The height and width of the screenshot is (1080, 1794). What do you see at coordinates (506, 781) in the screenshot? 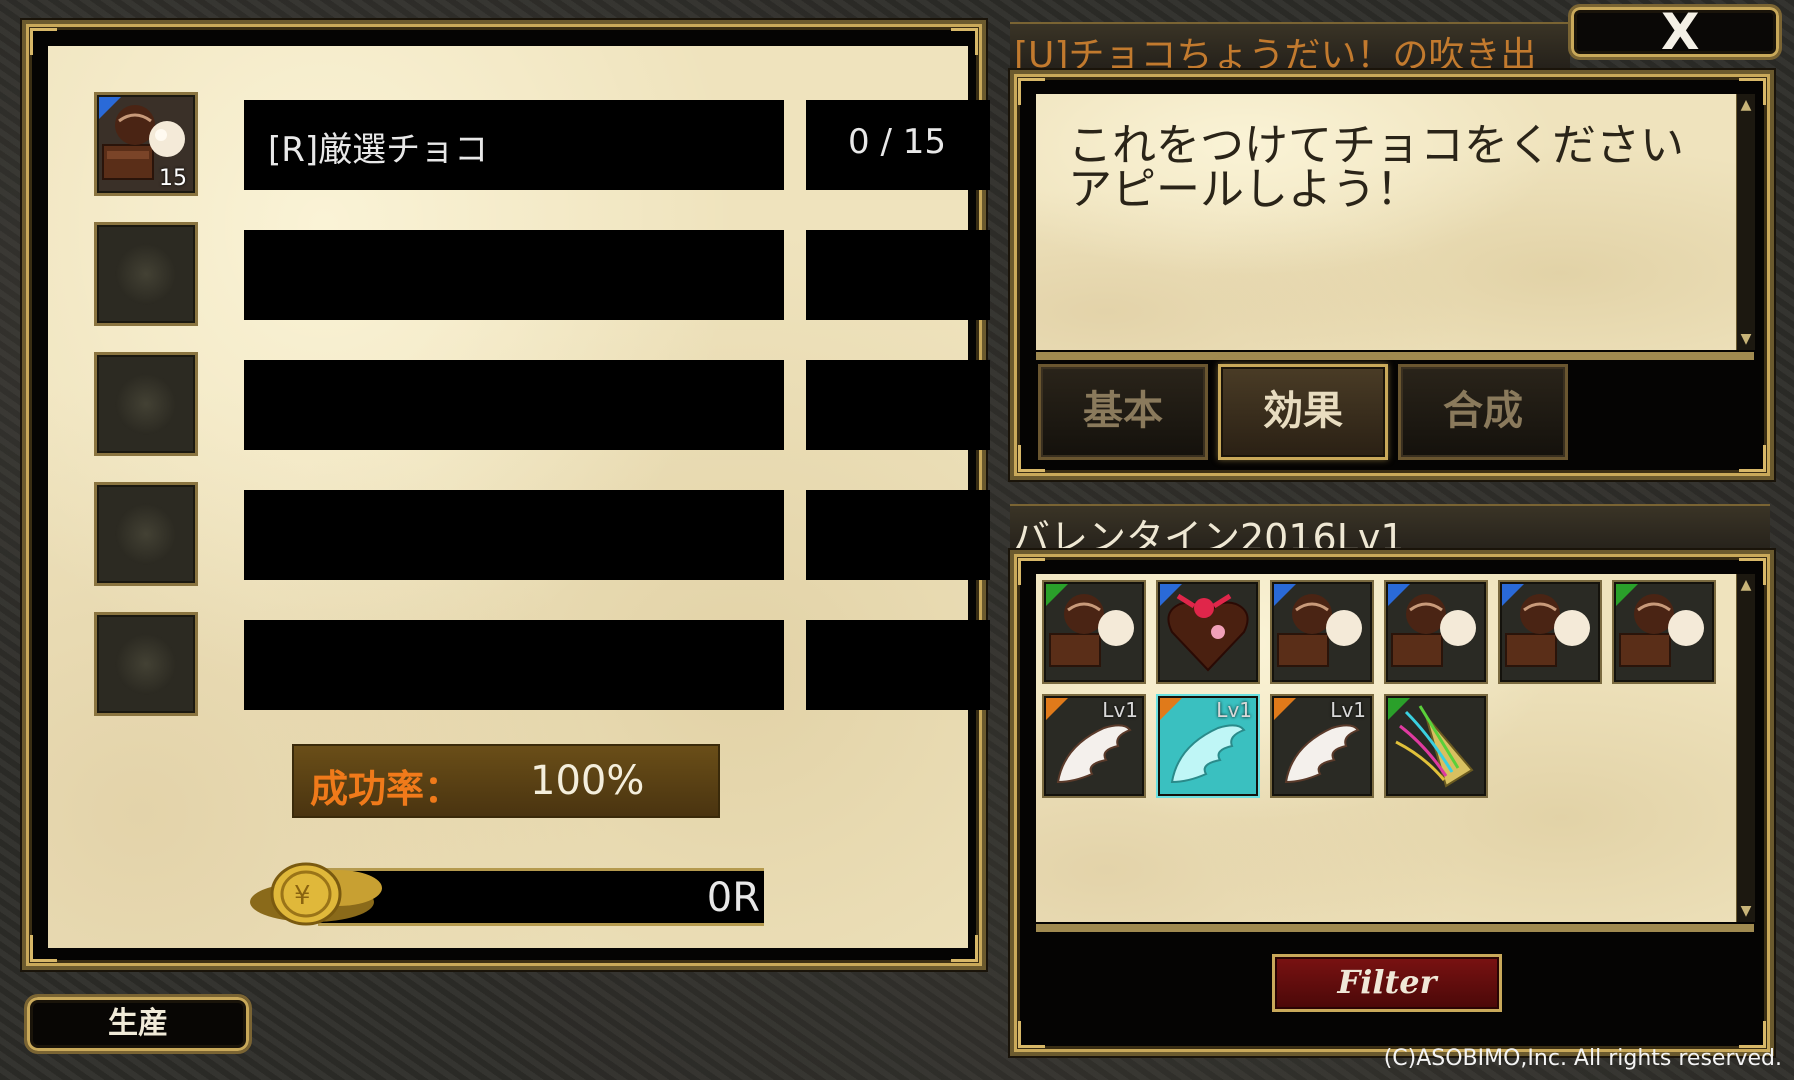
I see `success-rate-box: 成功率： 100%` at bounding box center [506, 781].